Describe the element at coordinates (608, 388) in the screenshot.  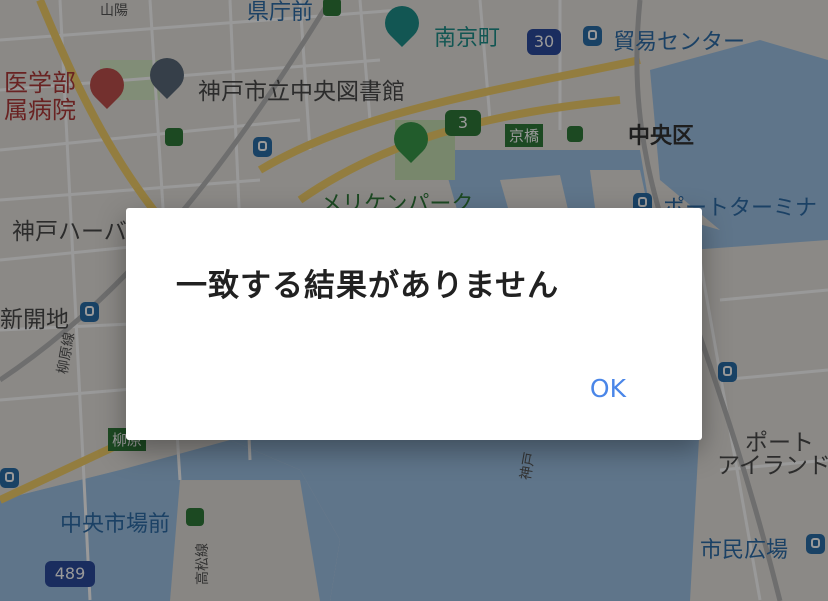
I see `ok-button: OK` at that location.